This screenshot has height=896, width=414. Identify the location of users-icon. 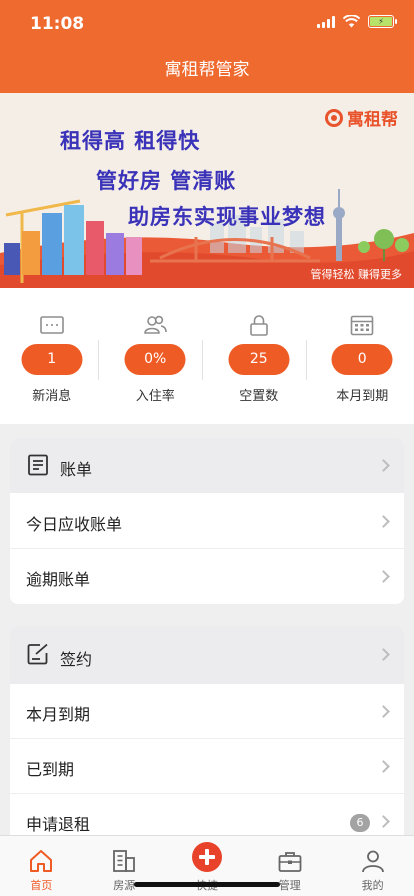
(156, 324).